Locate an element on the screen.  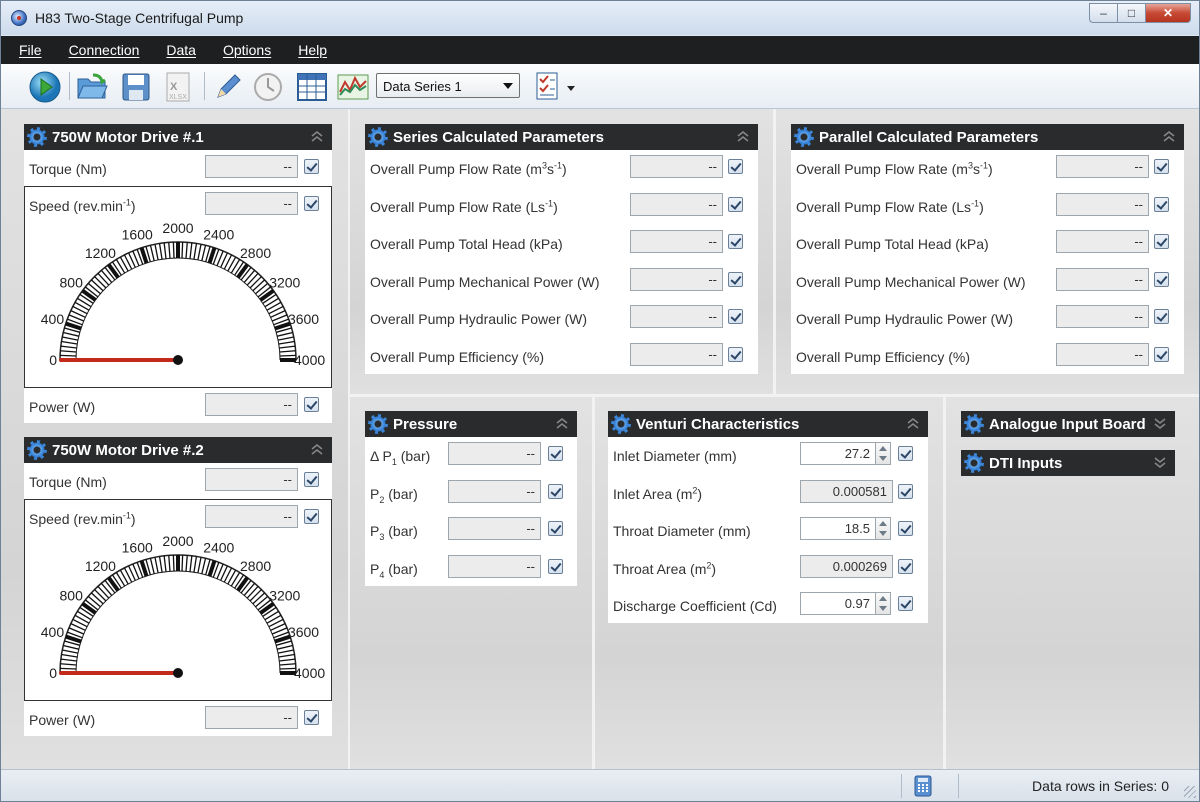
parallel-row: Overall Pump Flow Rate (m3s-1) -- is located at coordinates (987, 168).